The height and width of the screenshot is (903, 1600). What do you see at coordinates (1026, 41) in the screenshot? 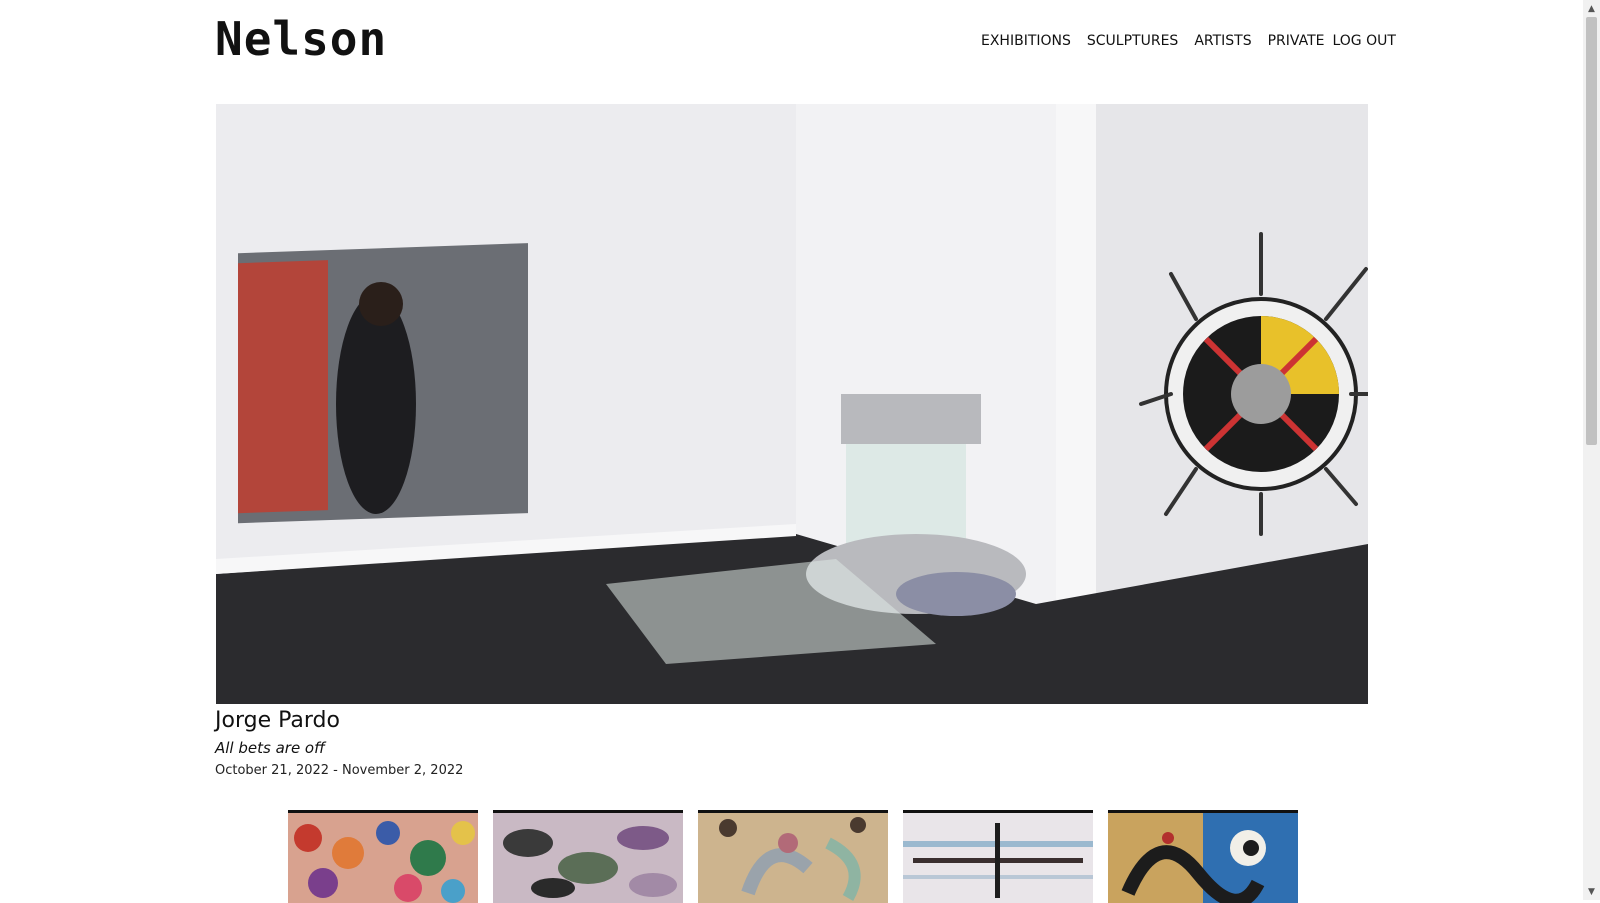
I see `nav-exhibitions: EXHIBITIONS` at bounding box center [1026, 41].